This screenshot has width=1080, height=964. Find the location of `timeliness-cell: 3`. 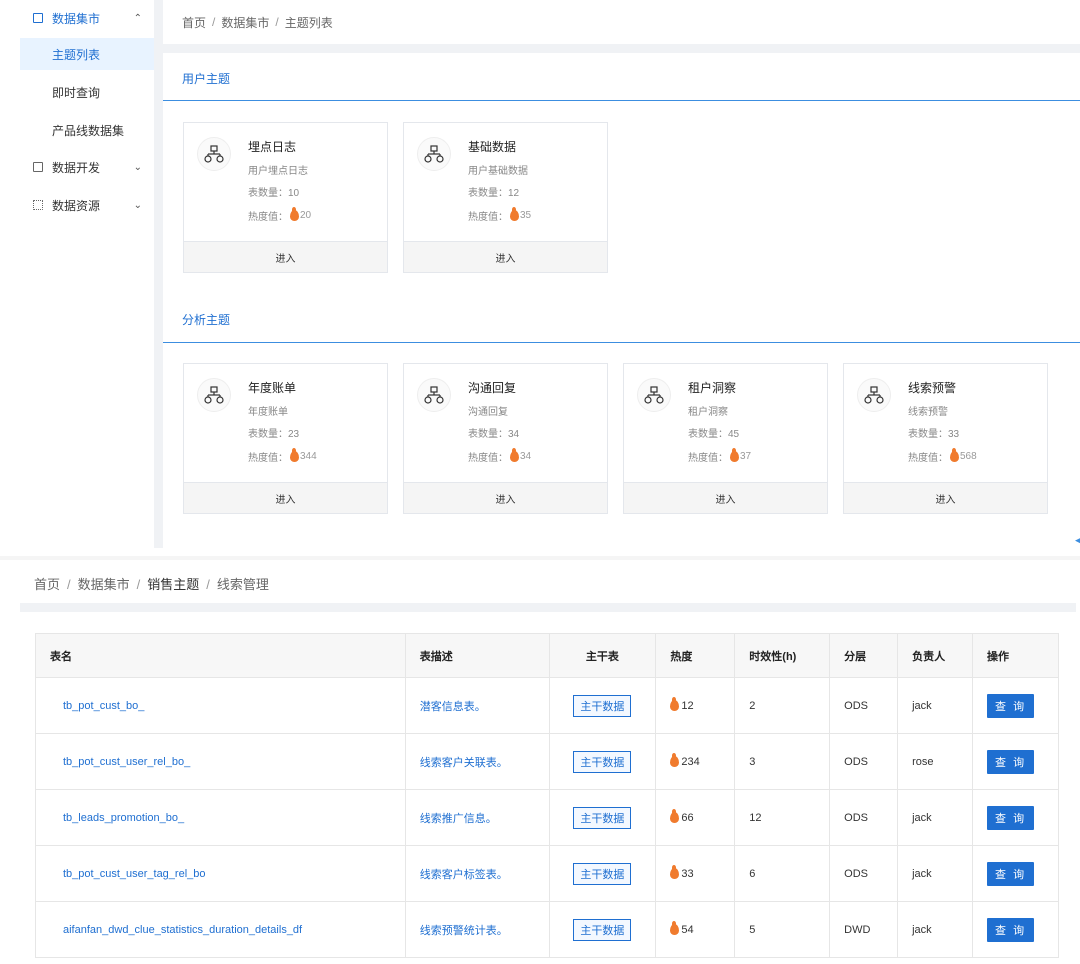

timeliness-cell: 3 is located at coordinates (782, 761).